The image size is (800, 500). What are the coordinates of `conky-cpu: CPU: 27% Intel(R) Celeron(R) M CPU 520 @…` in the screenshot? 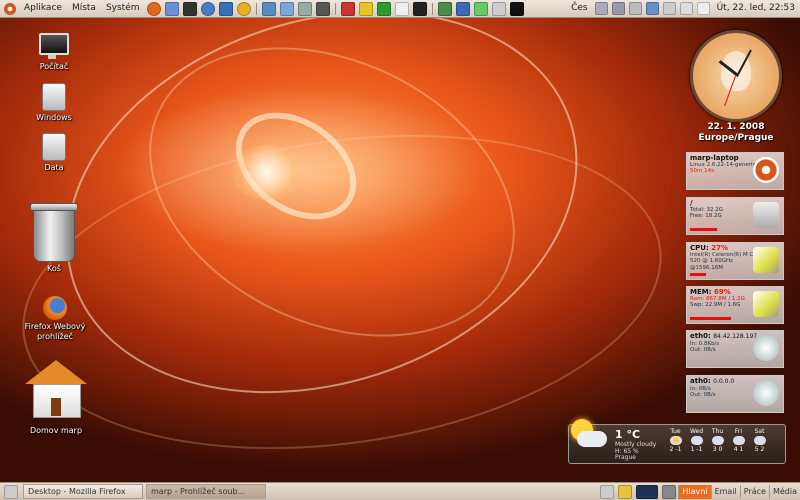 It's located at (735, 261).